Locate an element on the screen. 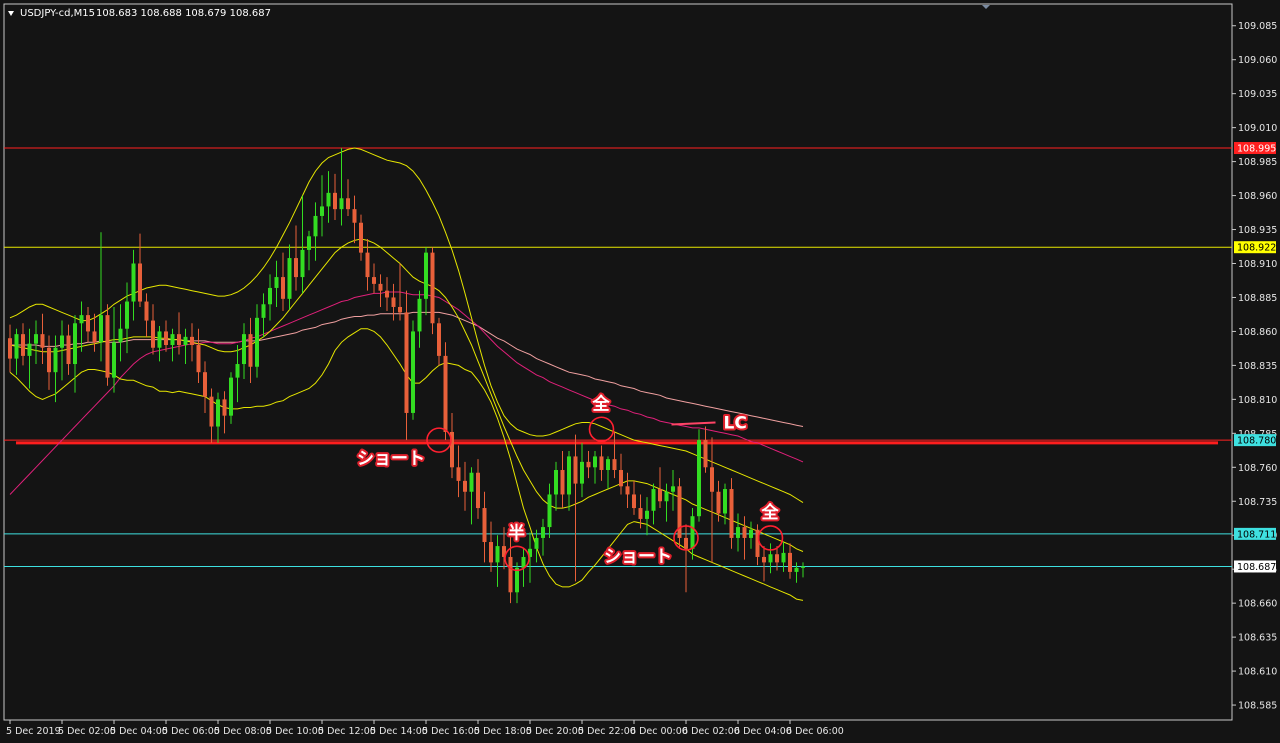 The height and width of the screenshot is (743, 1280). y-tick-label: 108.835 is located at coordinates (1257, 366).